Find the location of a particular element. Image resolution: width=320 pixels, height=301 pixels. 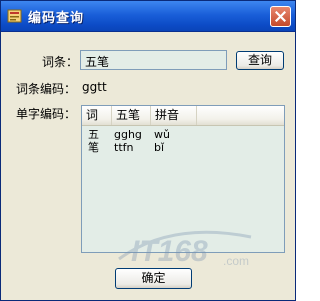

column-header-char: 词 is located at coordinates (97, 115).